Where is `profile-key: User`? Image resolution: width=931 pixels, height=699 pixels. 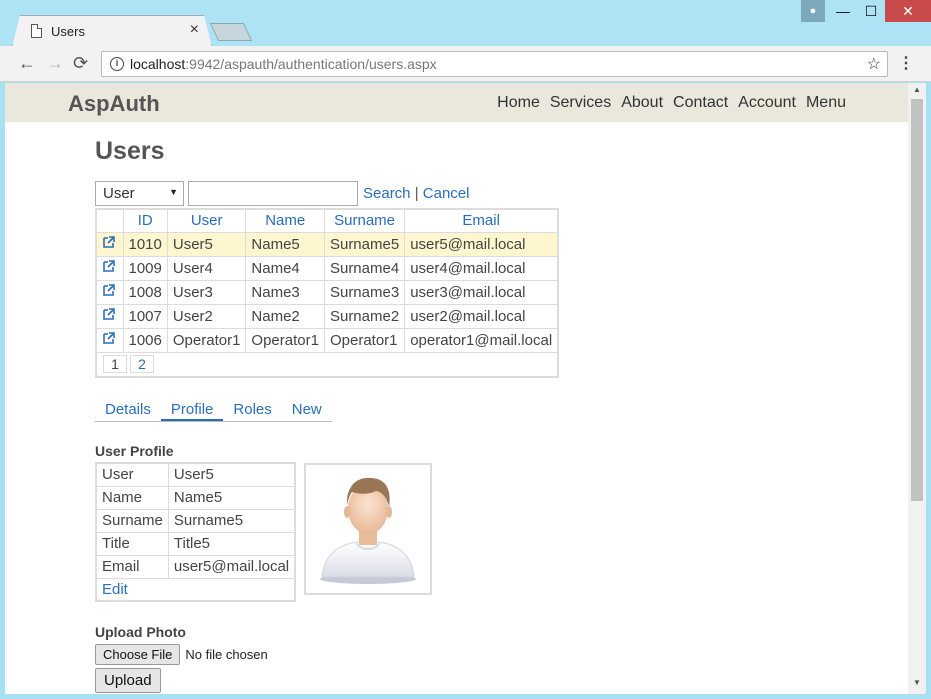
profile-key: User is located at coordinates (132, 474).